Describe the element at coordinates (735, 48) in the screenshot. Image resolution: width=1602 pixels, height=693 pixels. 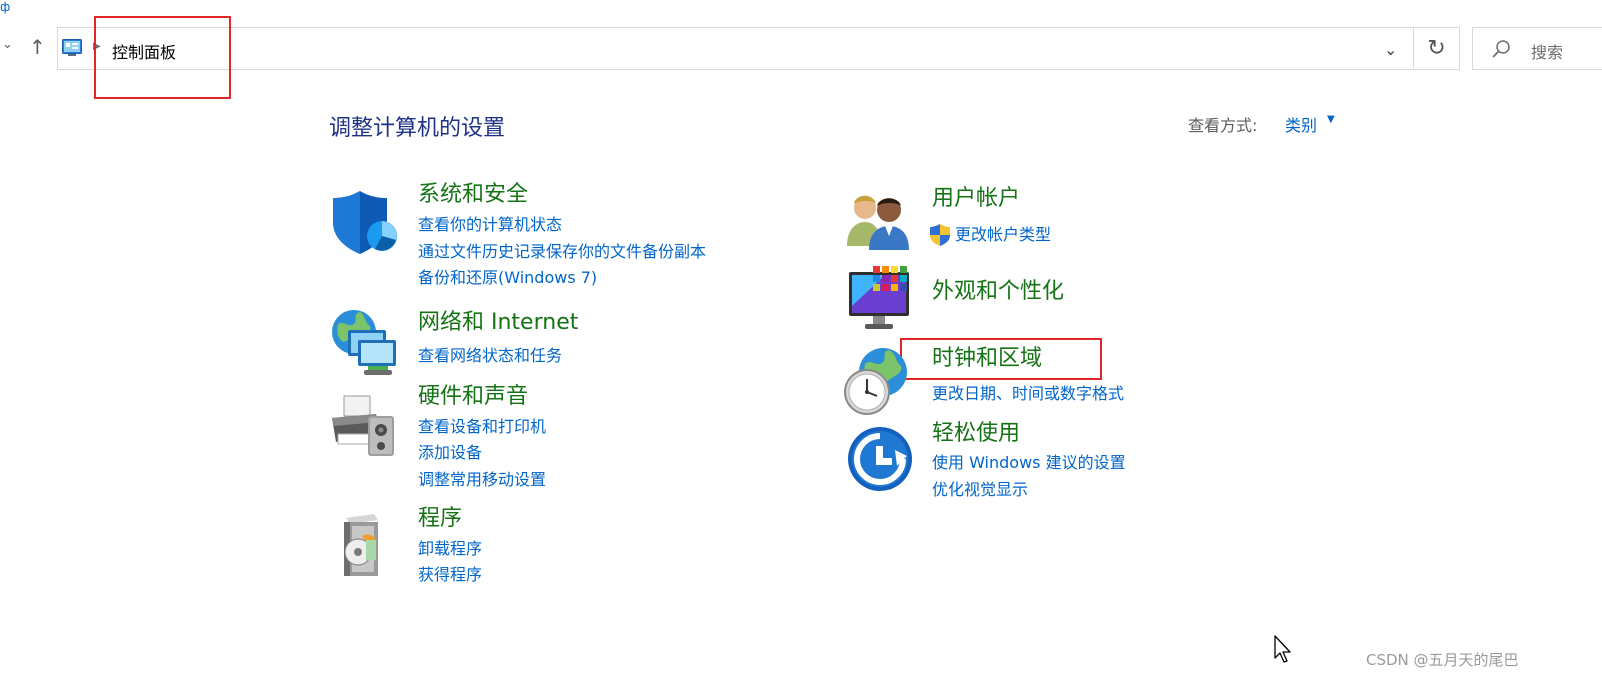
I see `address-bar: ▶ 控制面板 ⌄` at that location.